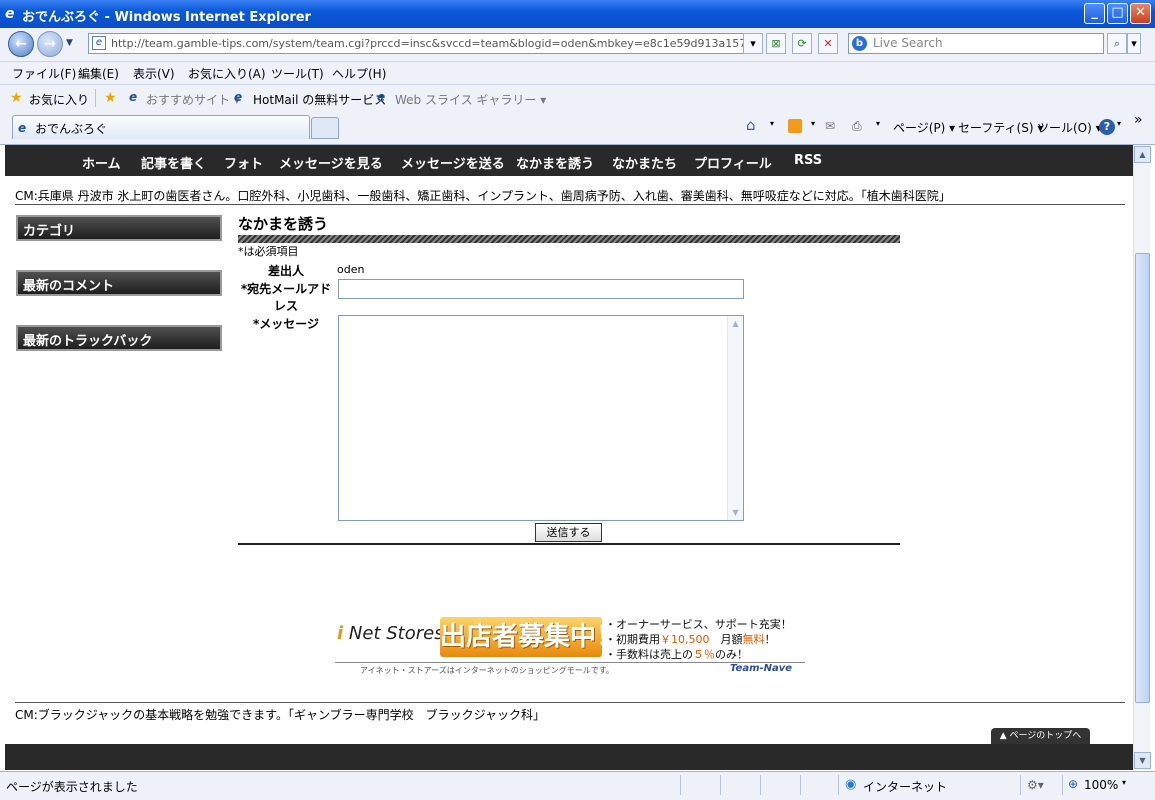 This screenshot has width=1155, height=800. Describe the element at coordinates (173, 162) in the screenshot. I see `nav-write-post: 記事を書く` at that location.